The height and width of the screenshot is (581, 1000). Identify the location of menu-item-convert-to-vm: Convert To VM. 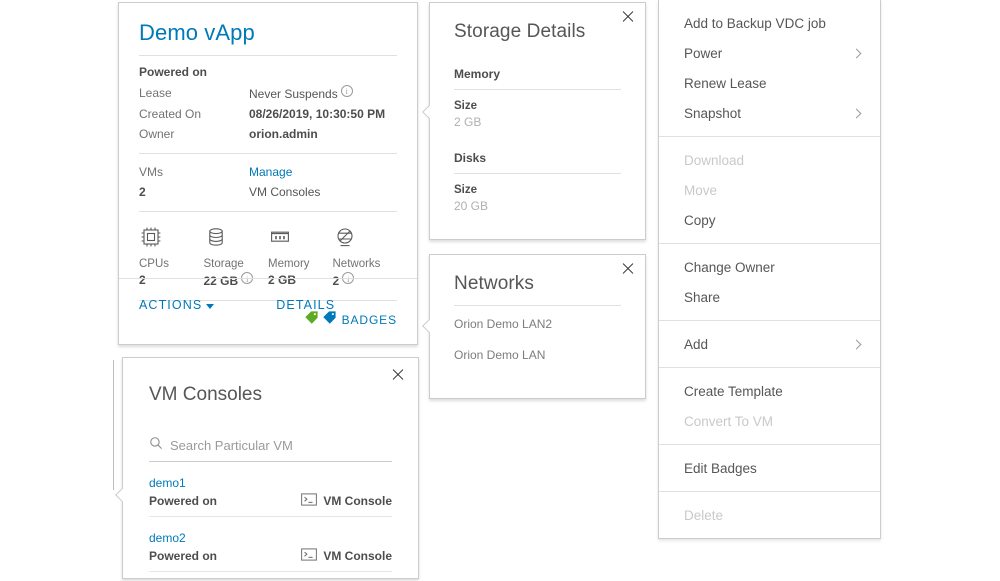
(769, 421).